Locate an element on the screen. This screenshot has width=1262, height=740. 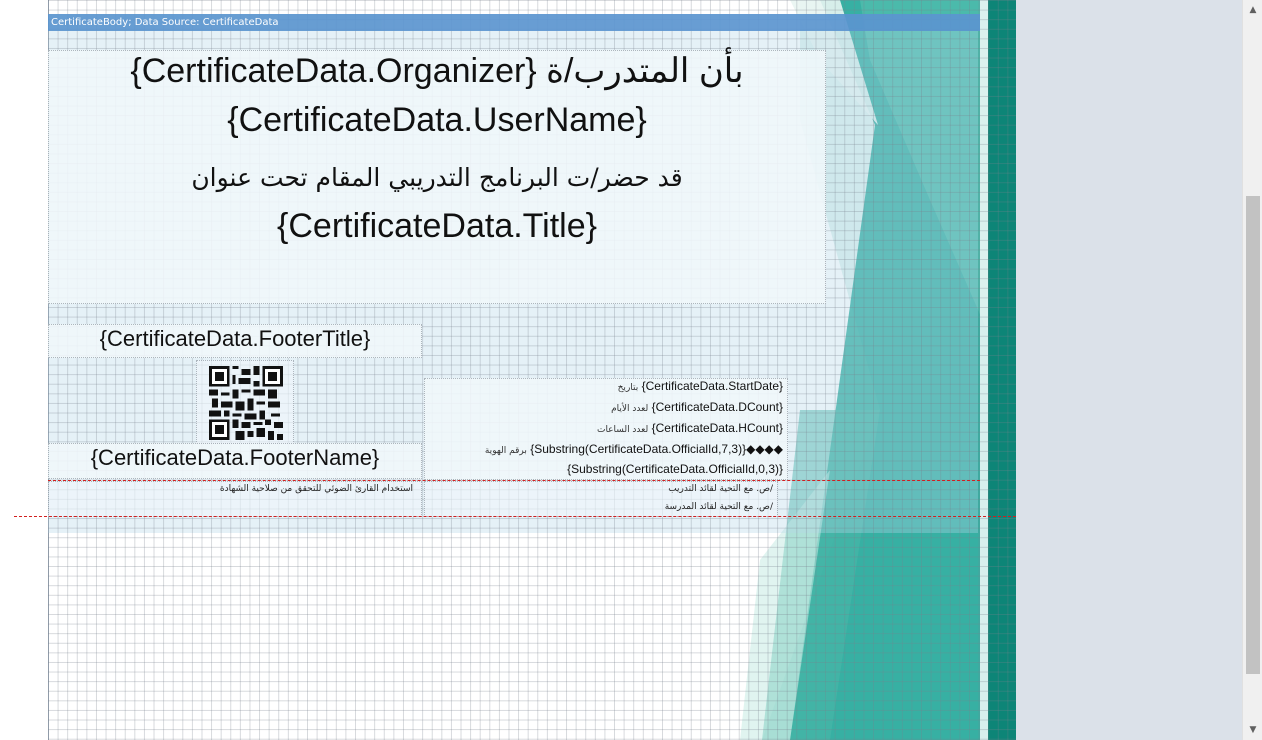
vertical-scrollbar: ▲ ▼ is located at coordinates (1252, 370).